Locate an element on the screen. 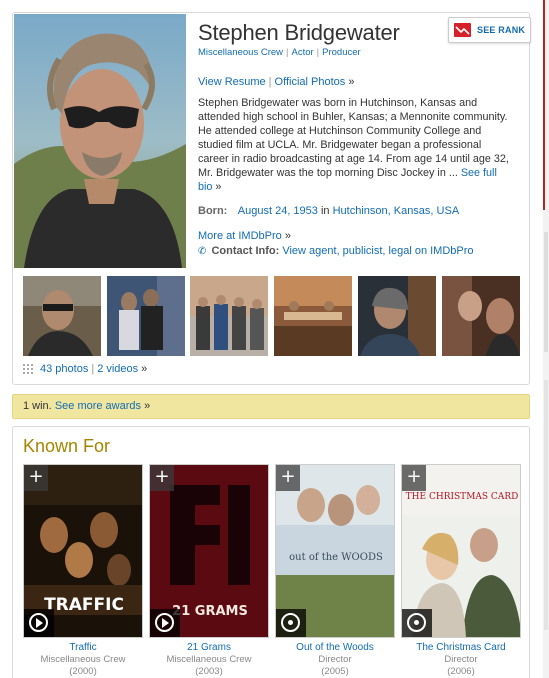  awards-summary: 1 win. is located at coordinates (37, 406).